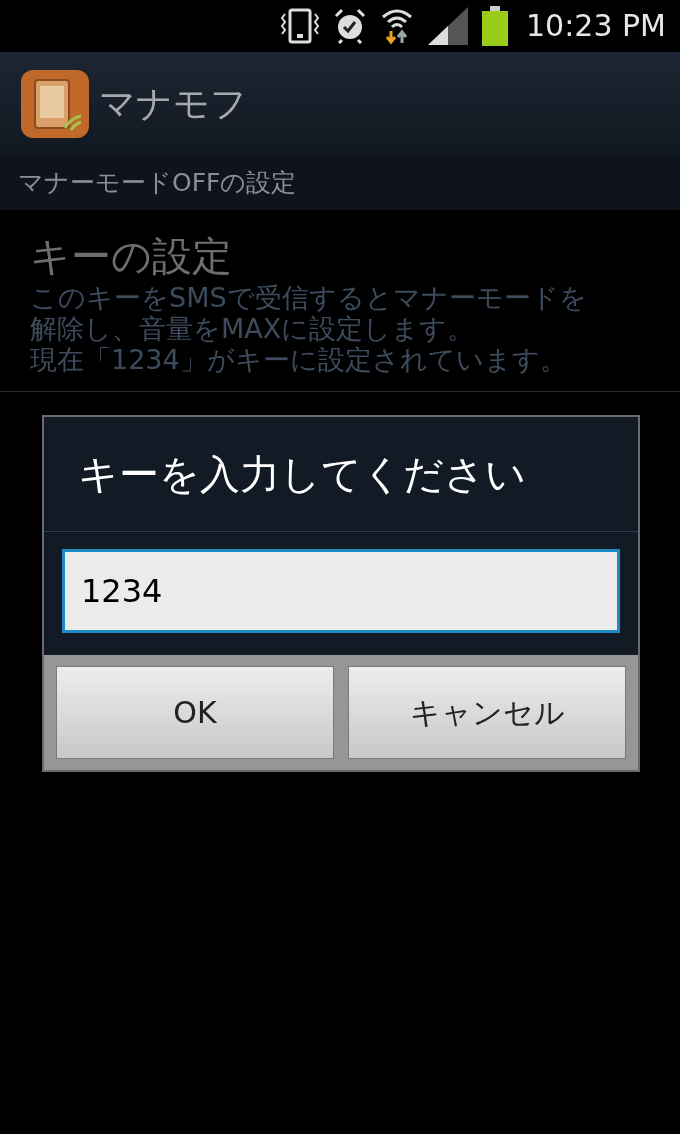 The height and width of the screenshot is (1134, 680). Describe the element at coordinates (173, 103) in the screenshot. I see `app-title: マナモフ` at that location.